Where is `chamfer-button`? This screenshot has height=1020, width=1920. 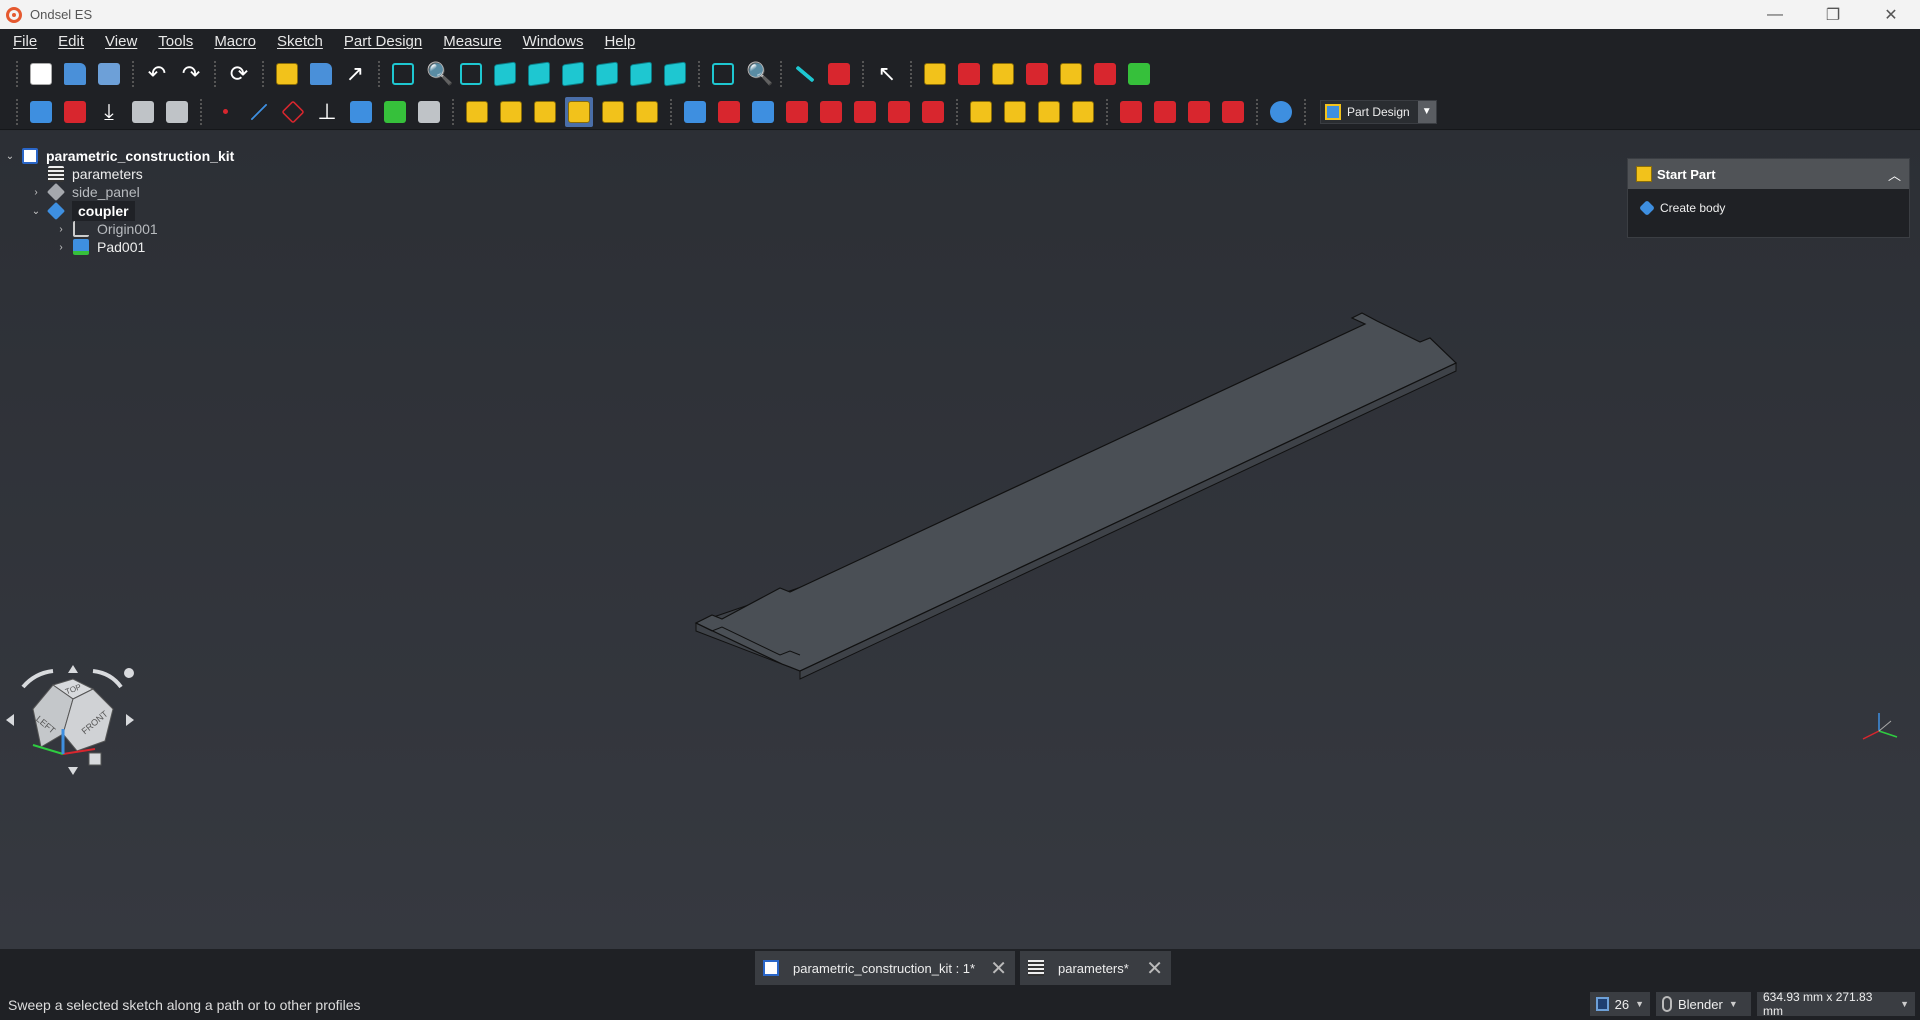 chamfer-button is located at coordinates (1165, 112).